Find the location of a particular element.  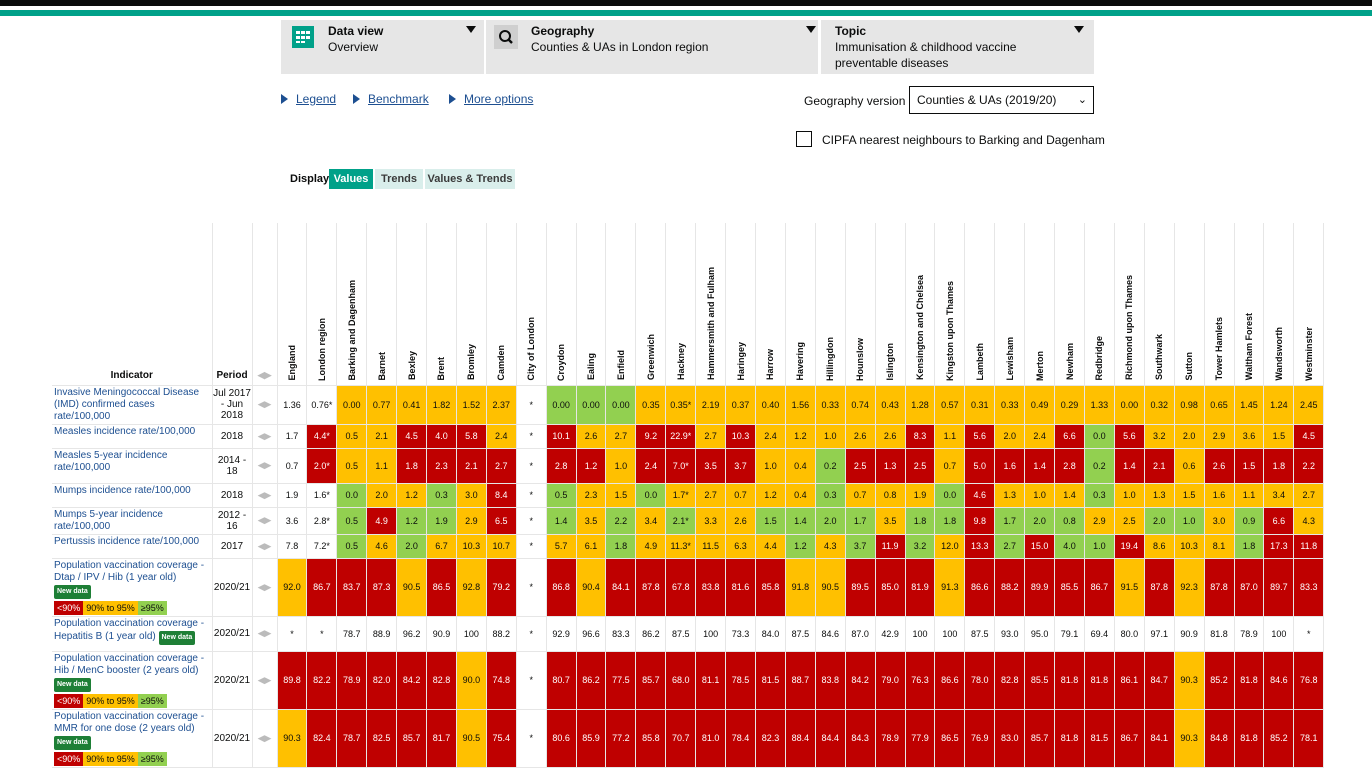

value-cell: 3.6 is located at coordinates (292, 521).